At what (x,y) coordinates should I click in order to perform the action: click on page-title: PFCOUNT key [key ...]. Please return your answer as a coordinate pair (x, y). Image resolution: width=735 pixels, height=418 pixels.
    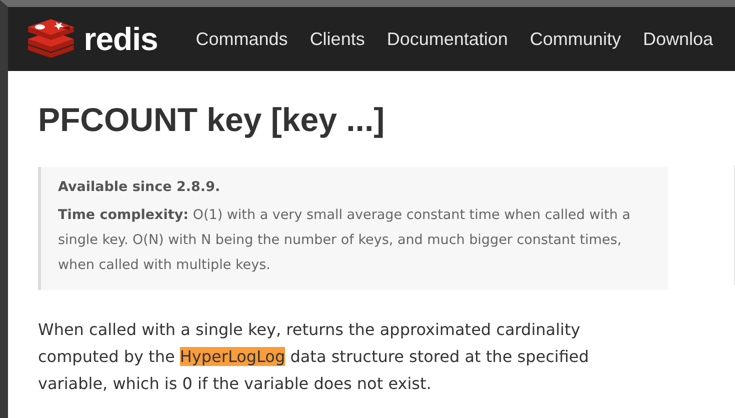
    Looking at the image, I should click on (212, 120).